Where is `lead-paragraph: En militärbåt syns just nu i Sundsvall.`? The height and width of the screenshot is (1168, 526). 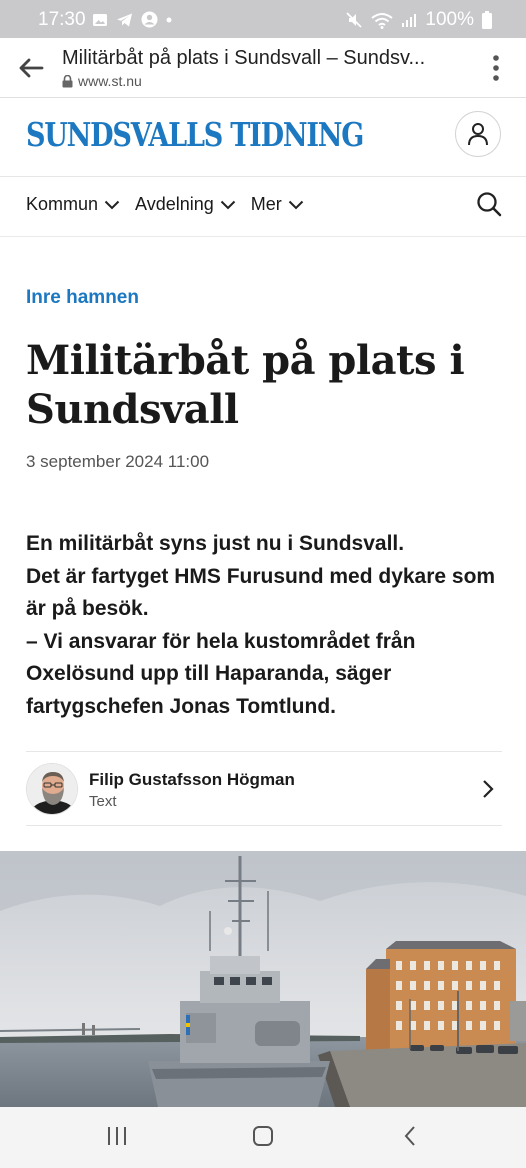 lead-paragraph: En militärbåt syns just nu i Sundsvall. is located at coordinates (215, 543).